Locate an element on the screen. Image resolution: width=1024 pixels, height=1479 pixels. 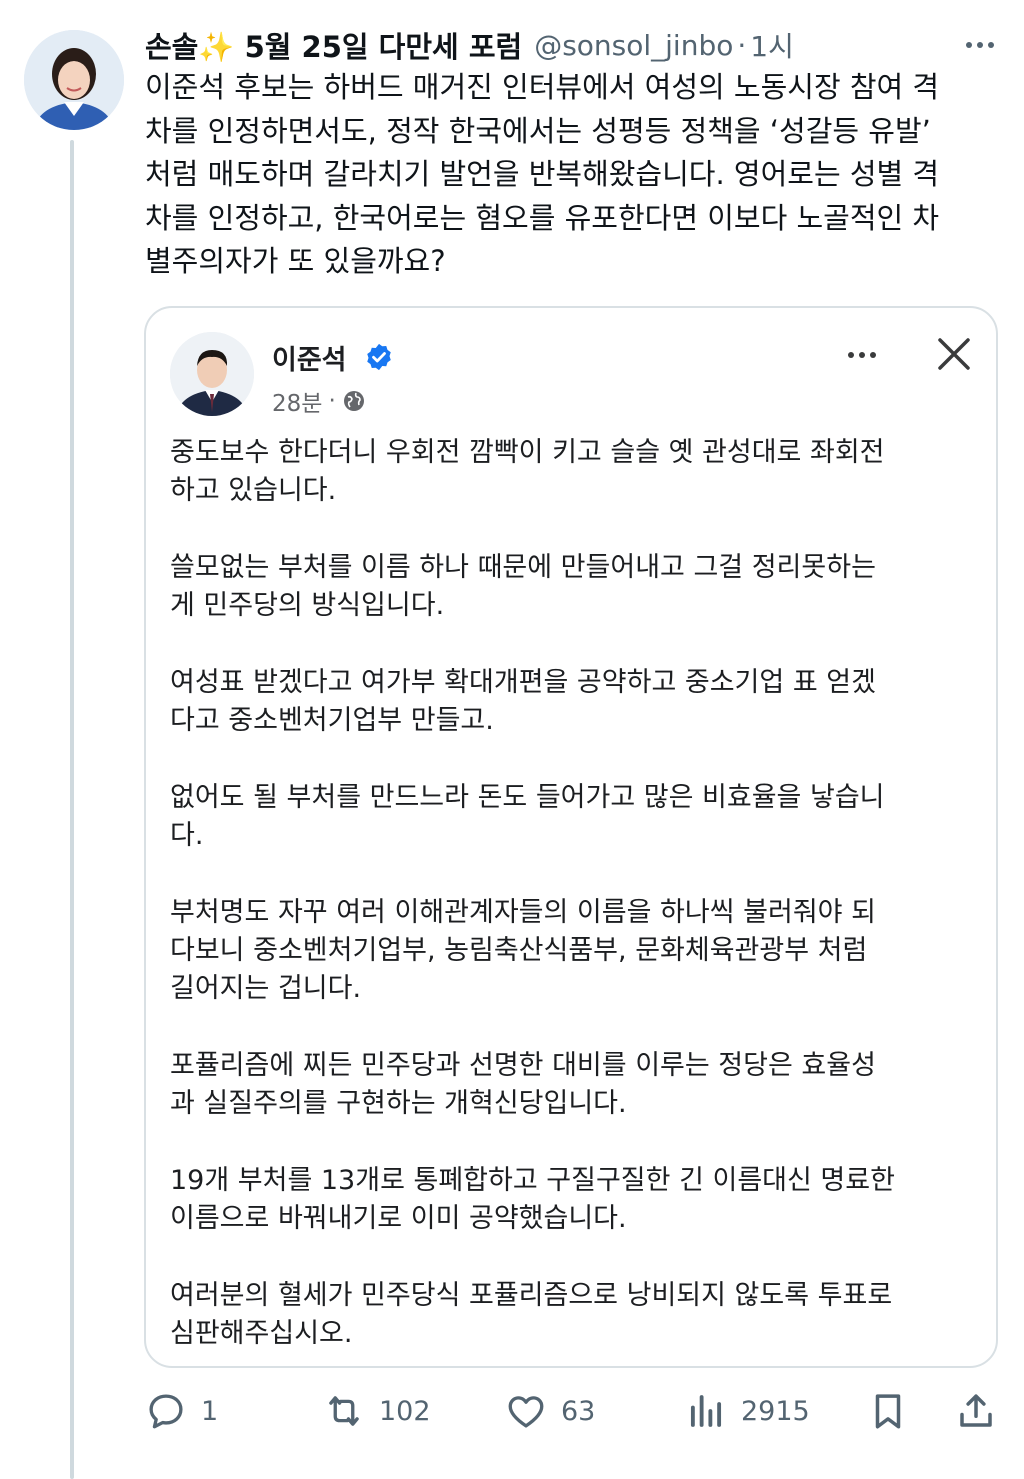
reply-icon is located at coordinates (166, 1411).